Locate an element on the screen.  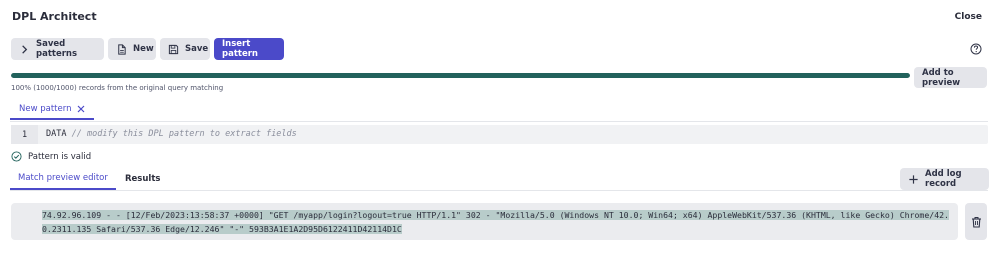
tab-results: Results is located at coordinates (142, 179).